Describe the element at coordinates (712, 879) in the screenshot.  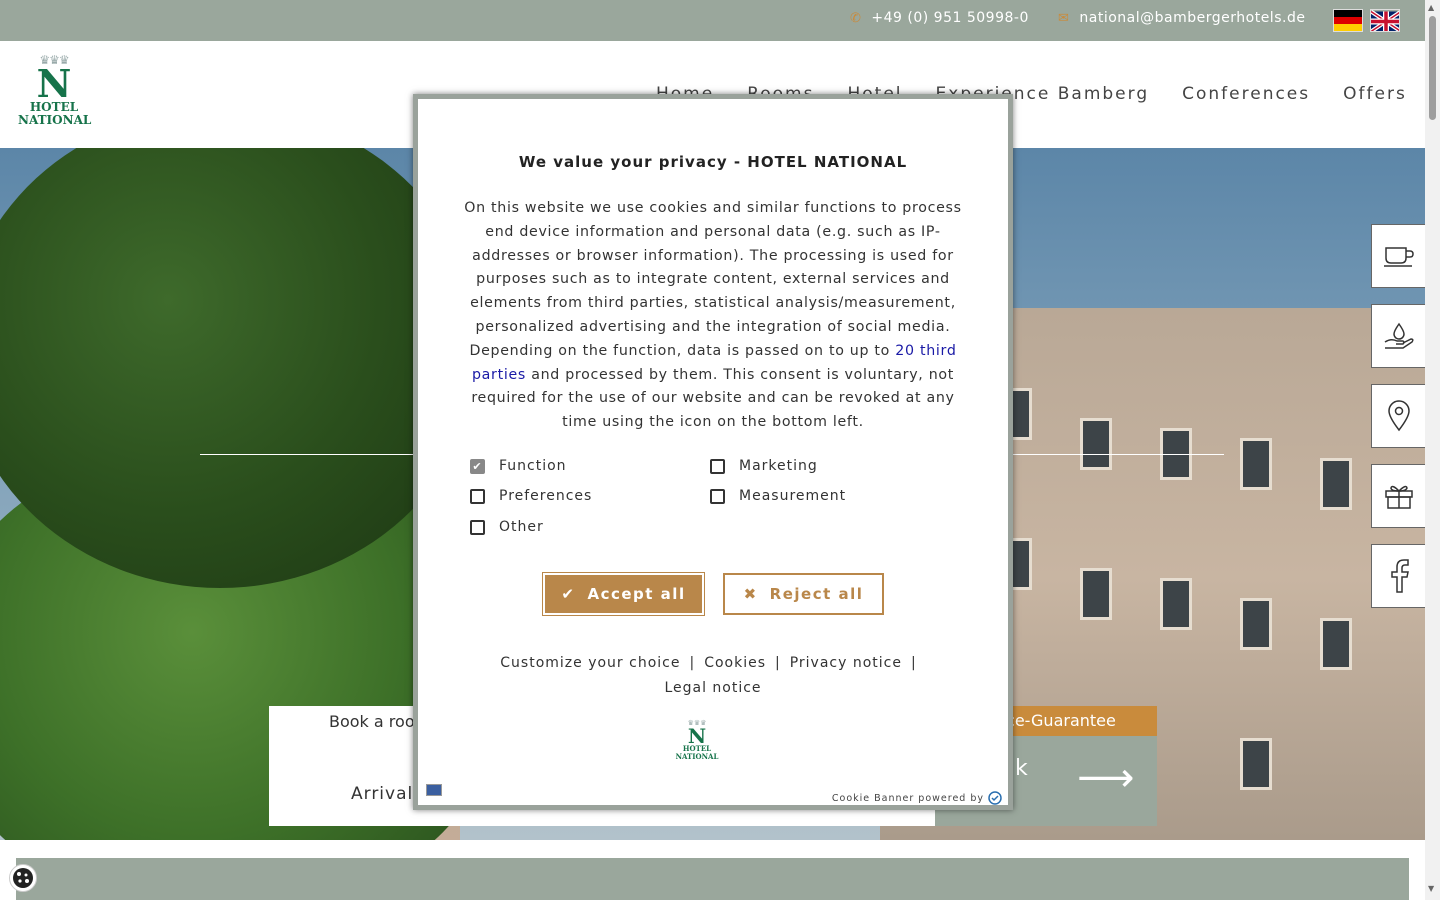
I see `content-band` at that location.